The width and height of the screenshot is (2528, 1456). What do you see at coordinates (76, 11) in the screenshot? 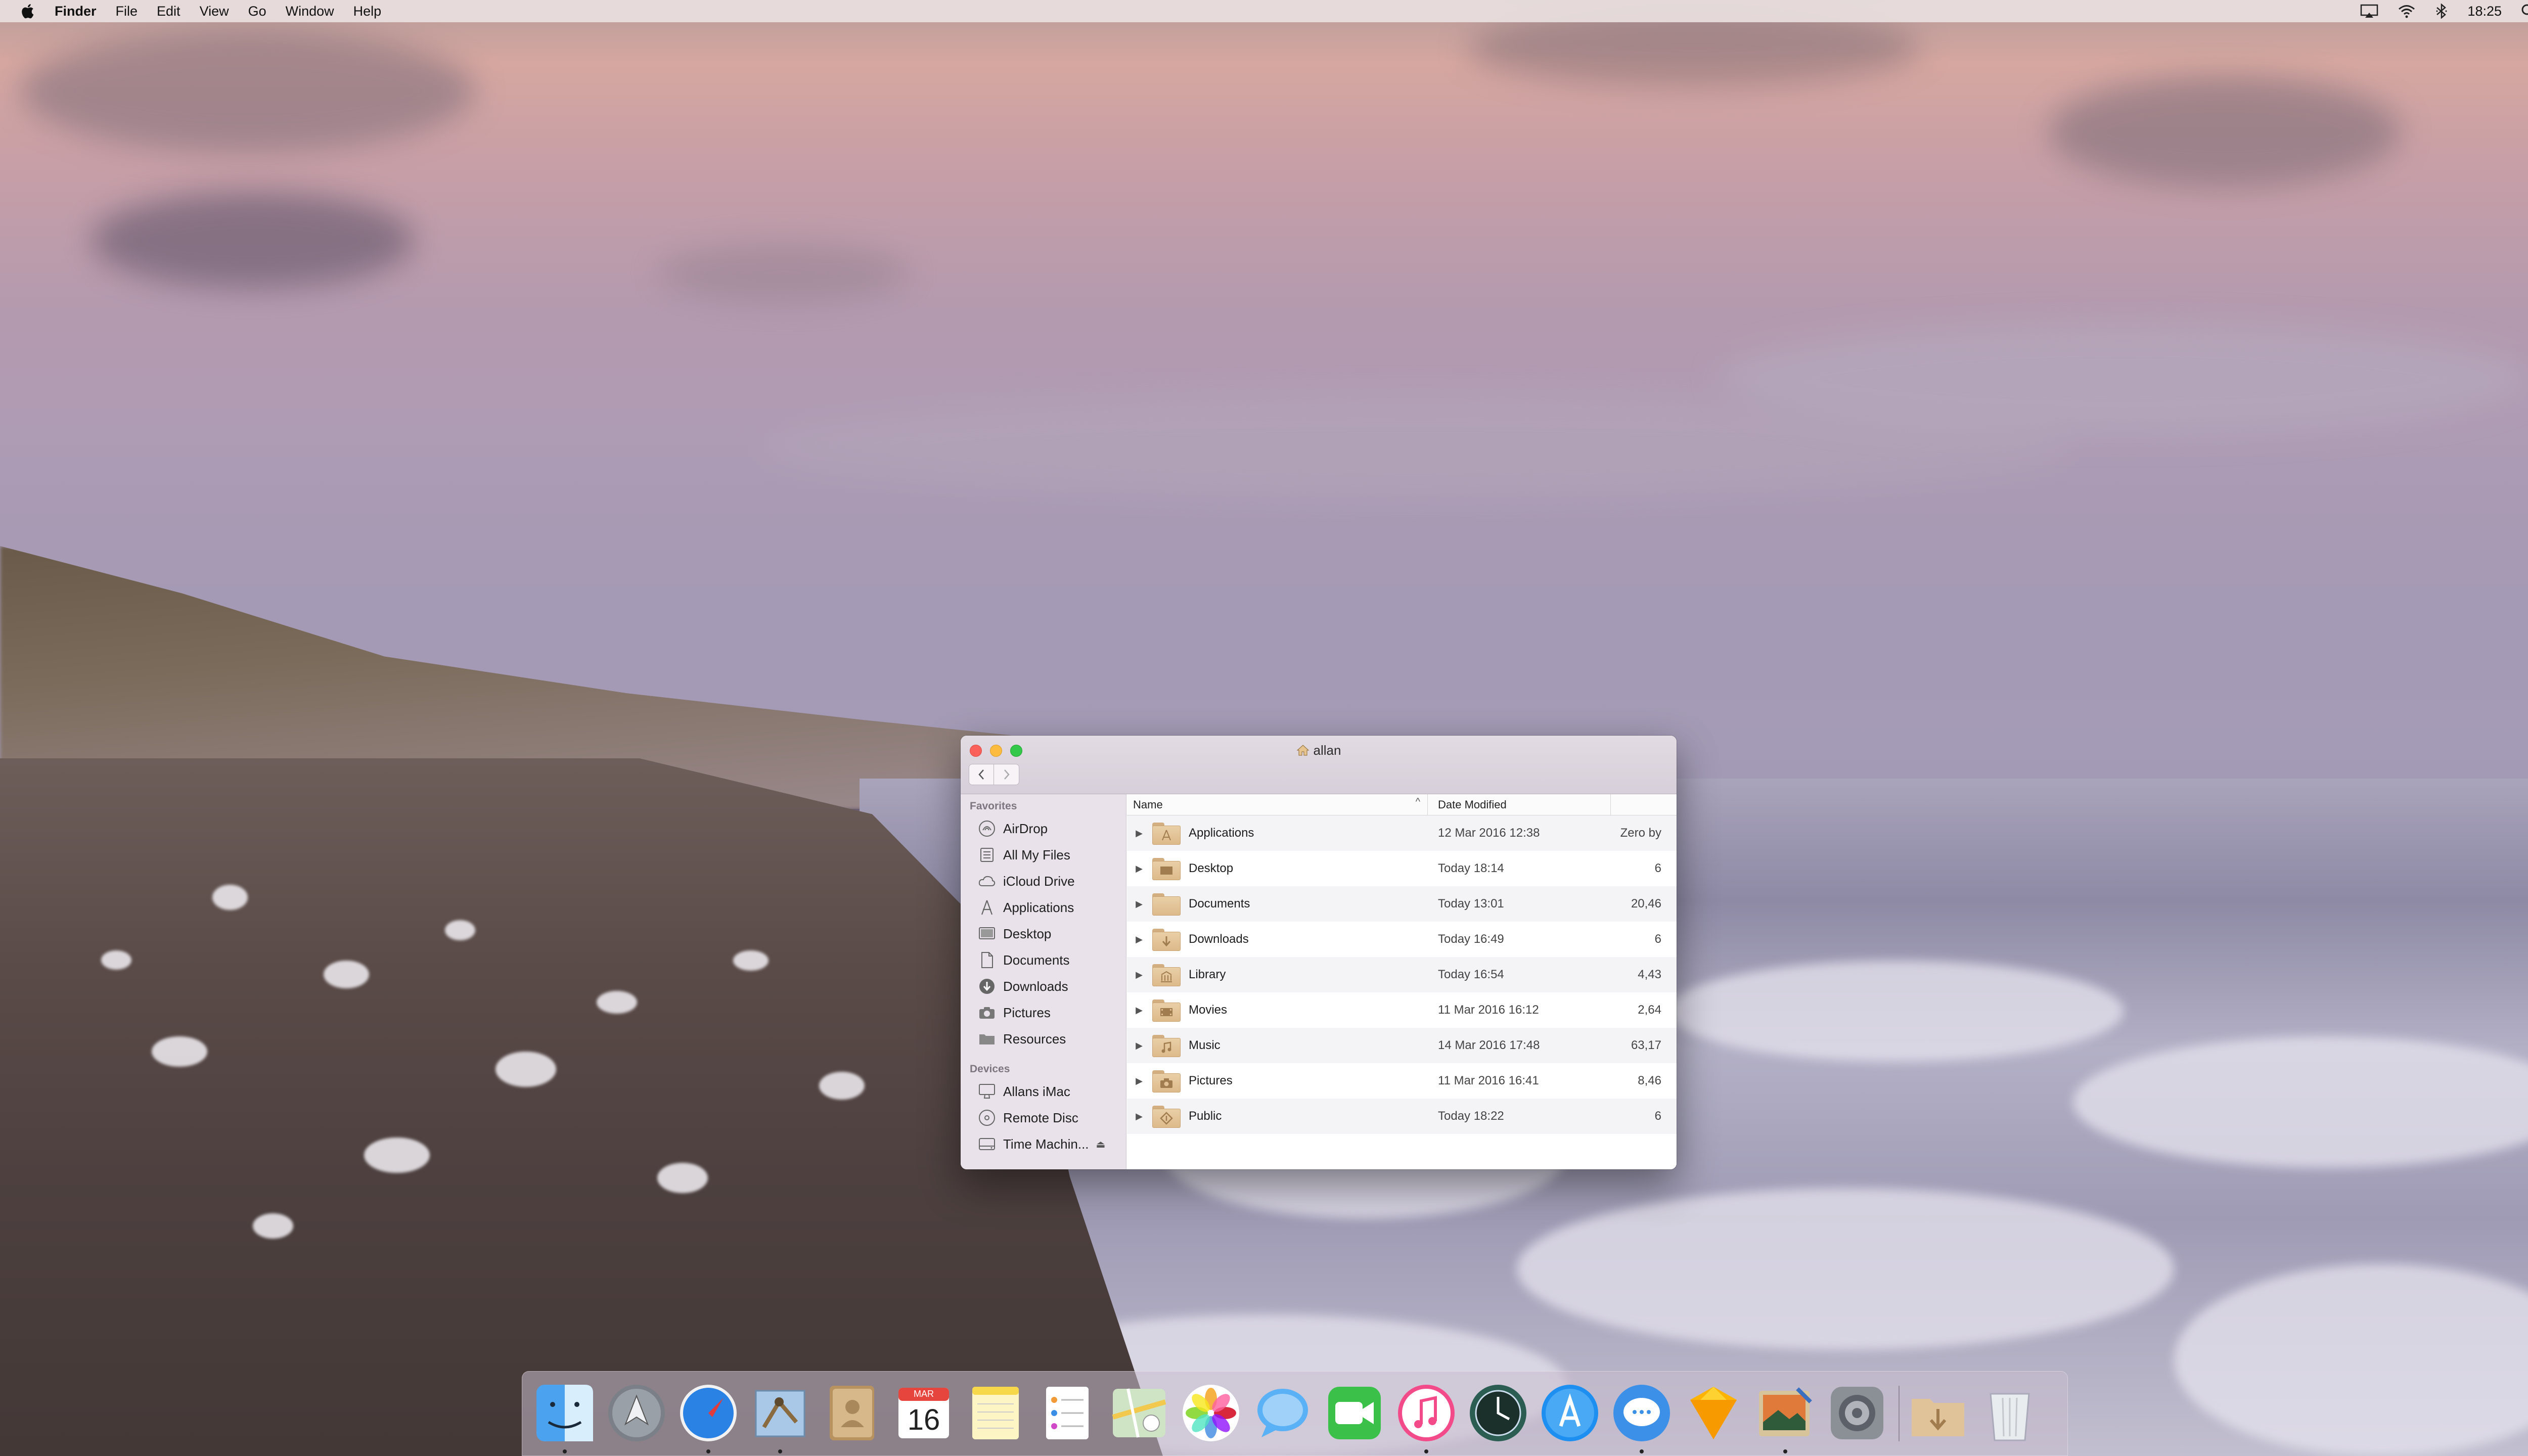
I see `app-menu-finder: Finder` at bounding box center [76, 11].